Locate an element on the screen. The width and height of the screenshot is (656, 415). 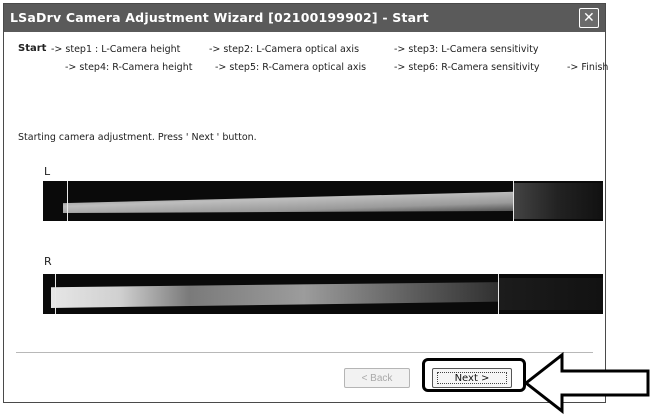
step-1: -> step1 : L-Camera height is located at coordinates (116, 49).